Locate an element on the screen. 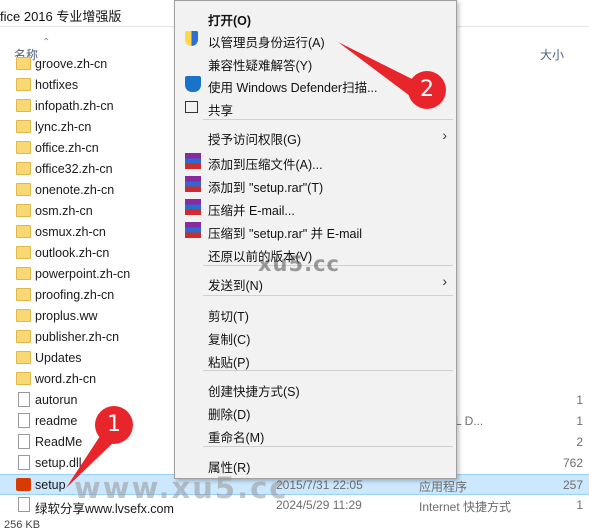 This screenshot has height=531, width=589. annotation-badge-2: 2 is located at coordinates (427, 90).